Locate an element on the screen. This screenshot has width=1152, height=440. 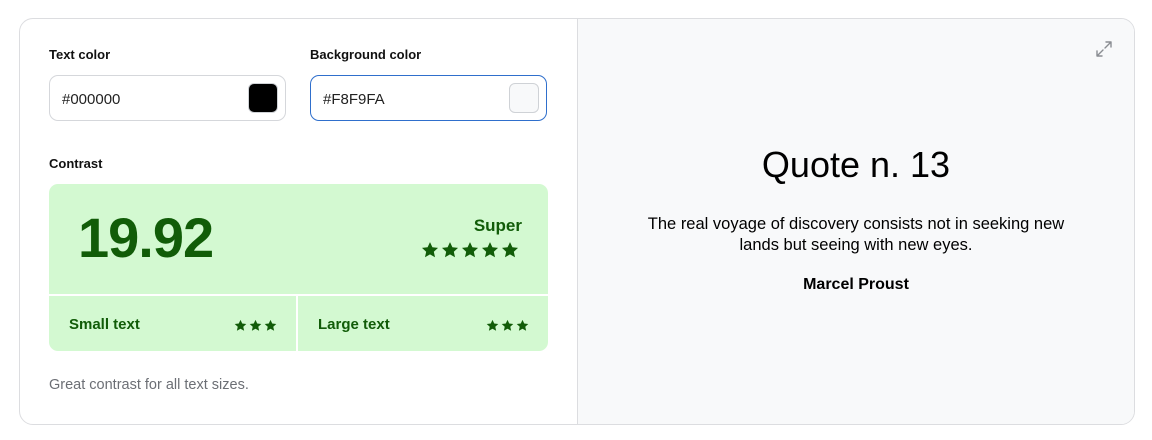
small-text-stars is located at coordinates (255, 325).